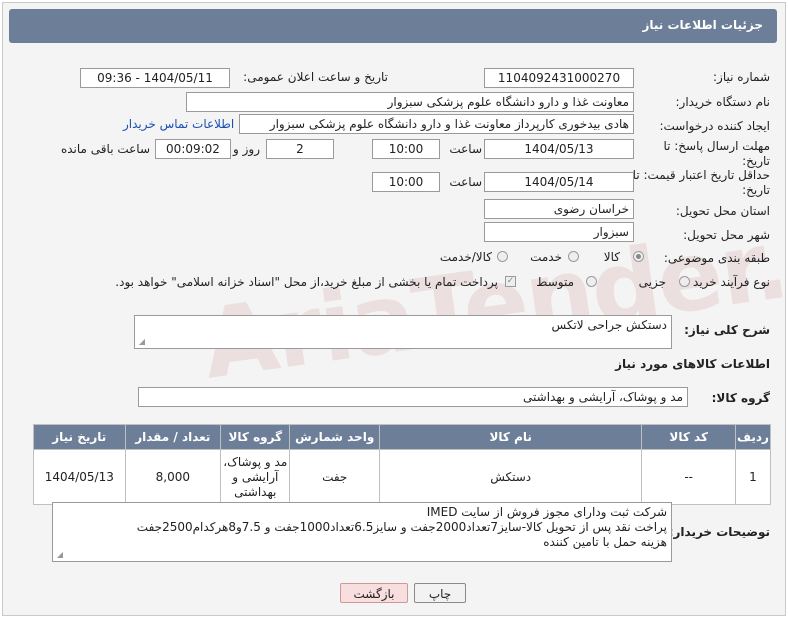 This screenshot has width=788, height=619. Describe the element at coordinates (393, 26) in the screenshot. I see `page-header: جزئیات اطلاعات نیاز` at that location.